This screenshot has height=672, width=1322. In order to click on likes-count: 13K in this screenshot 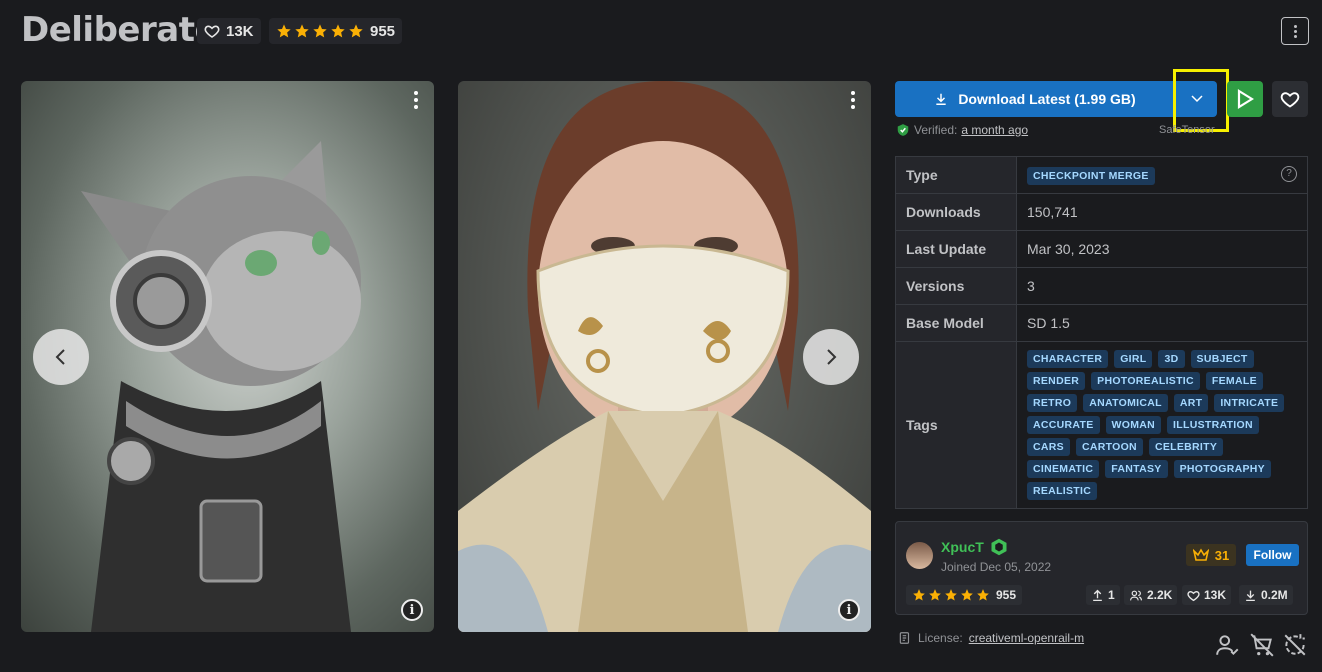, I will do `click(240, 31)`.